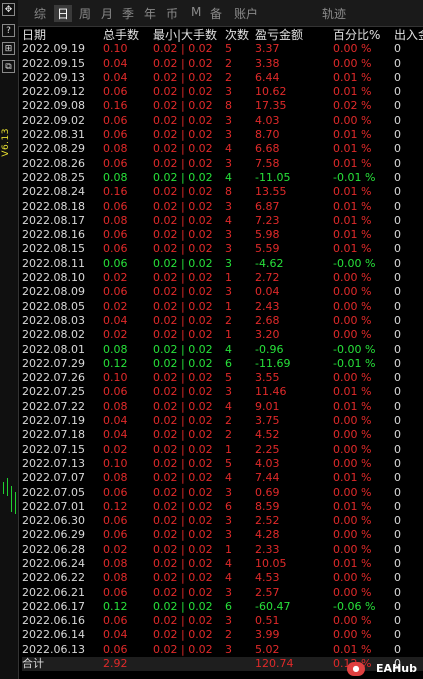 This screenshot has height=679, width=423. I want to click on table-row: 2022.06.21 0.06 0.02 | 0.02 3 2.57 0.00 % 0, so click(222, 593).